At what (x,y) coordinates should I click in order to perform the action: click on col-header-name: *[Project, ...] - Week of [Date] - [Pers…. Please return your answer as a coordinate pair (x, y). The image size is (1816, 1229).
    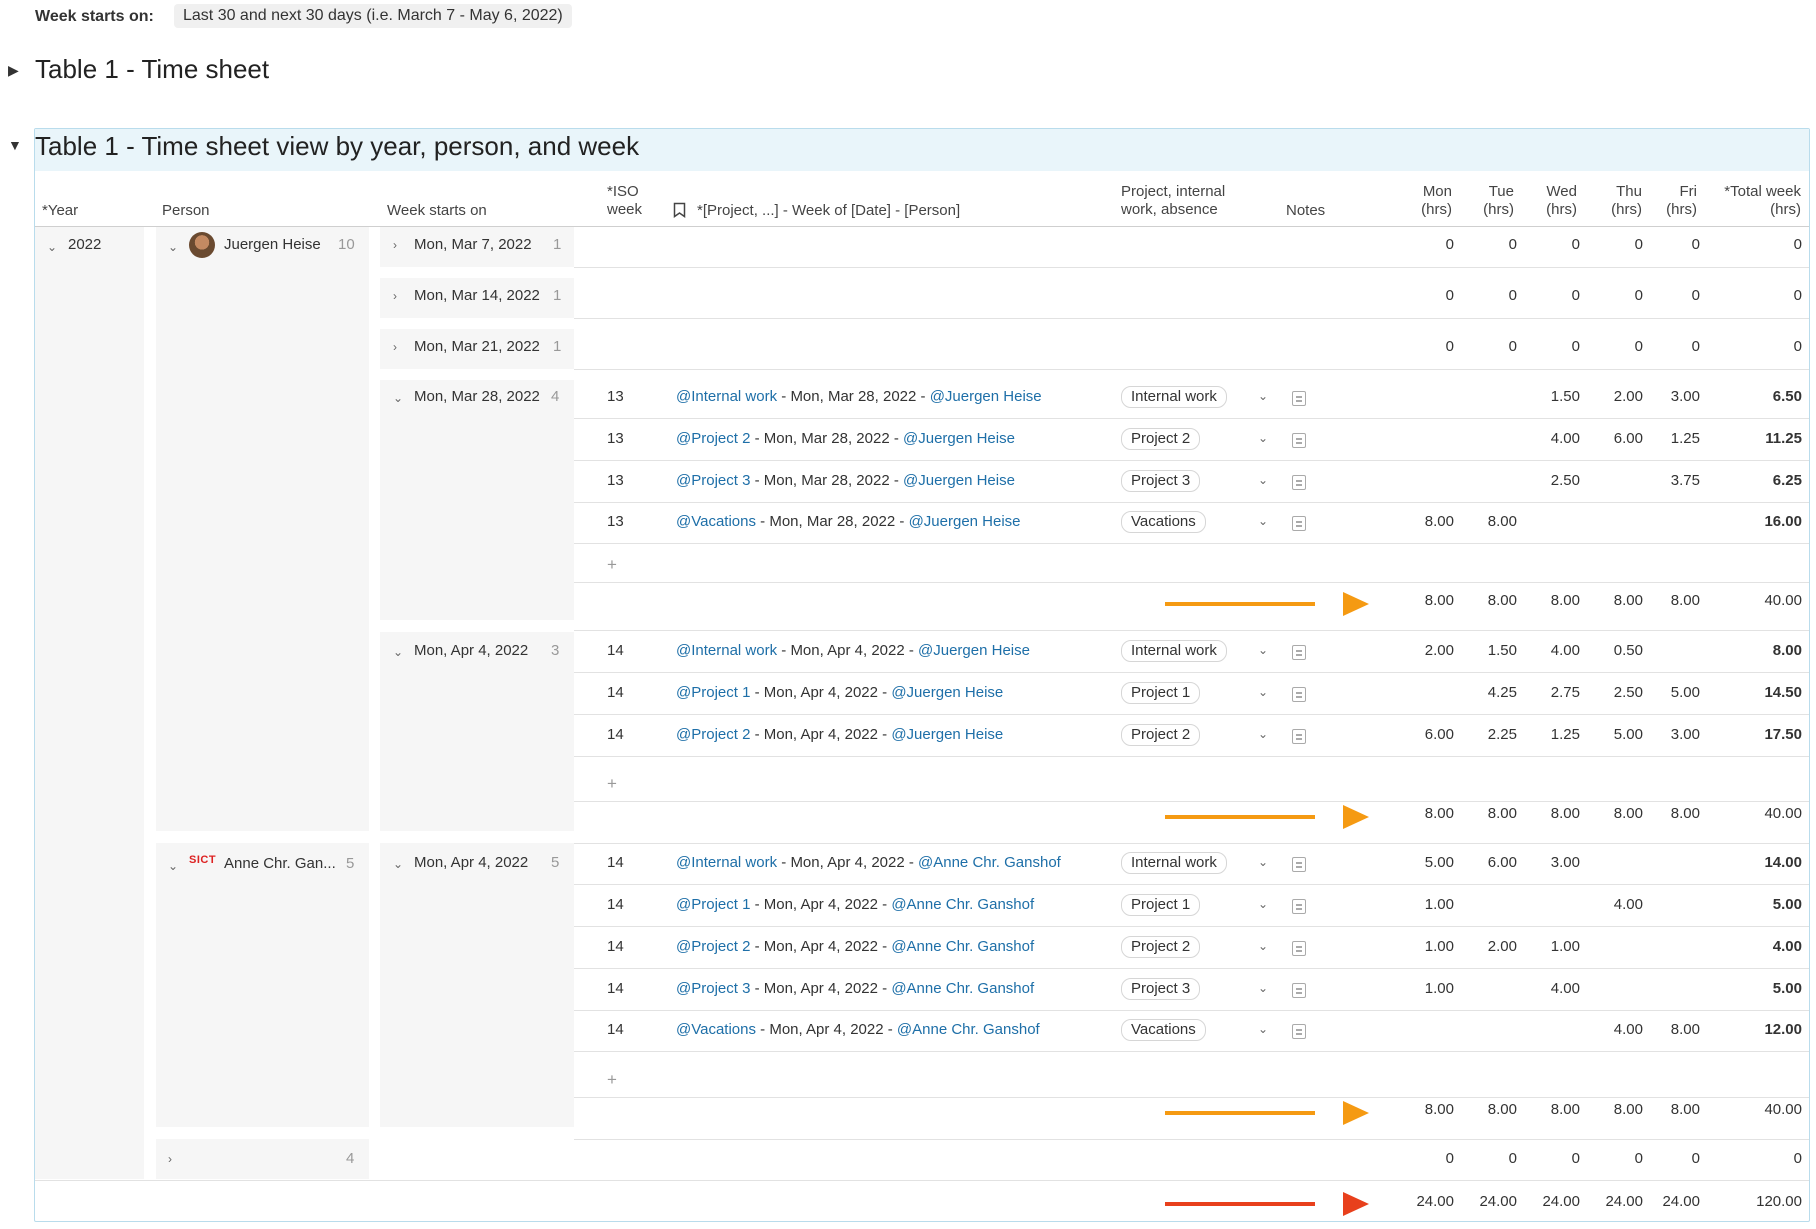
    Looking at the image, I should click on (828, 211).